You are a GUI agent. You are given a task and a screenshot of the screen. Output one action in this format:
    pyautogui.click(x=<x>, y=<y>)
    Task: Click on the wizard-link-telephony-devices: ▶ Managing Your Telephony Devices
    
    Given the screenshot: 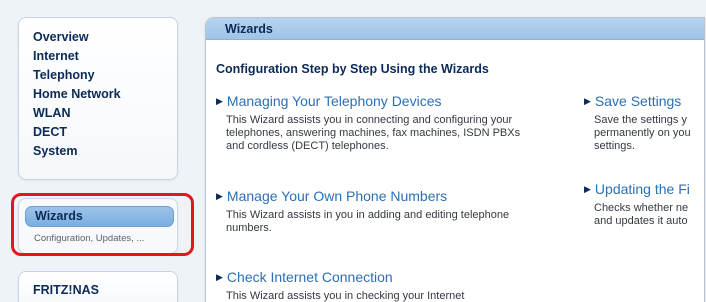 What is the action you would take?
    pyautogui.click(x=368, y=101)
    